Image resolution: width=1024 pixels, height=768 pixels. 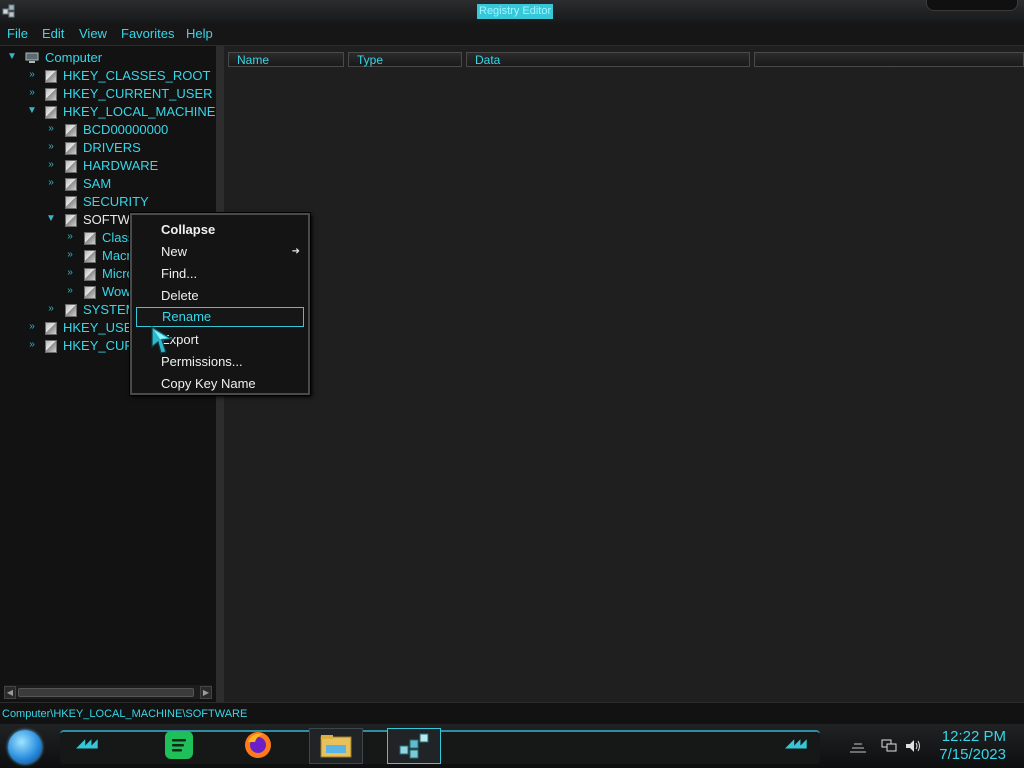 What do you see at coordinates (93, 33) in the screenshot?
I see `menu-view: View` at bounding box center [93, 33].